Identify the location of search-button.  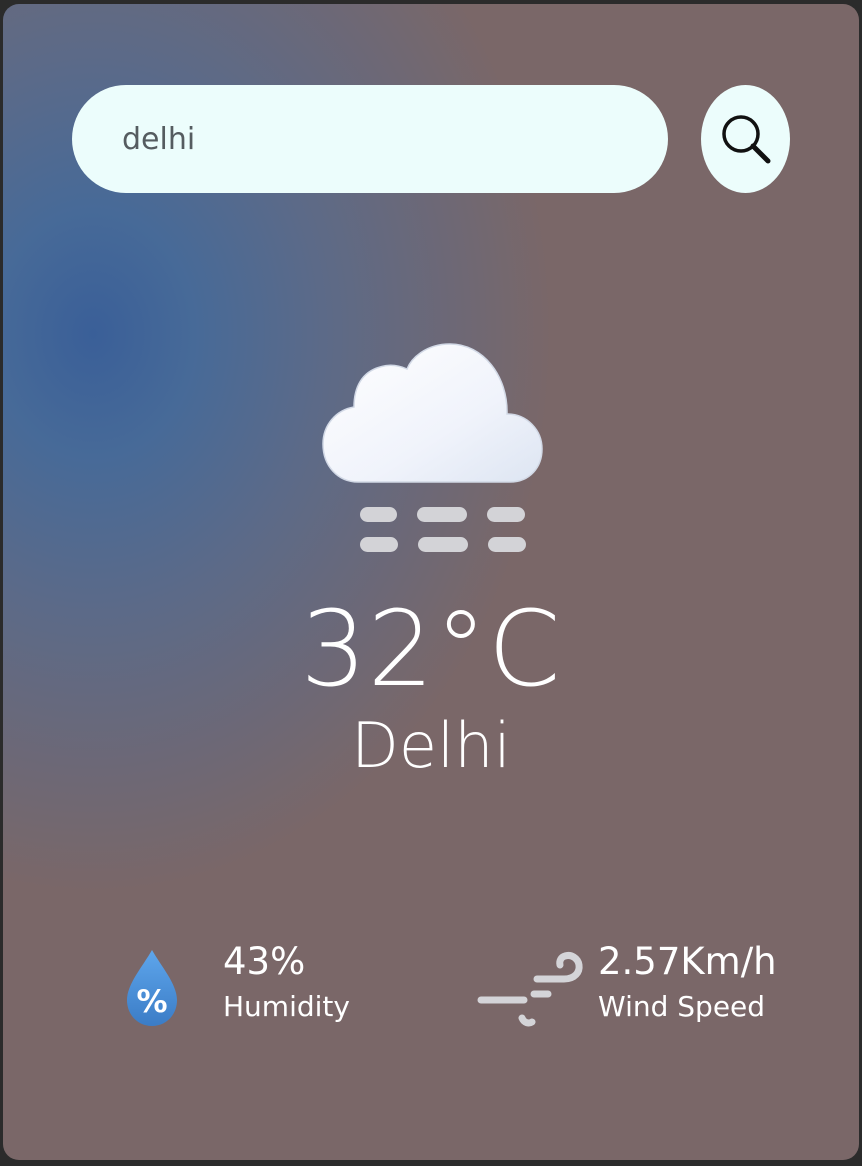
(745, 139).